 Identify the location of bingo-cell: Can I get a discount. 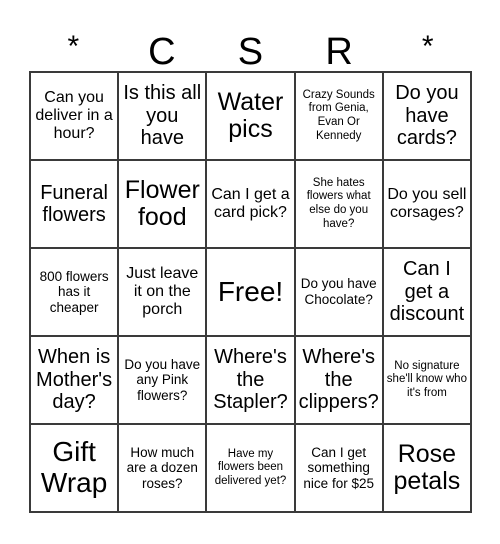
(427, 293).